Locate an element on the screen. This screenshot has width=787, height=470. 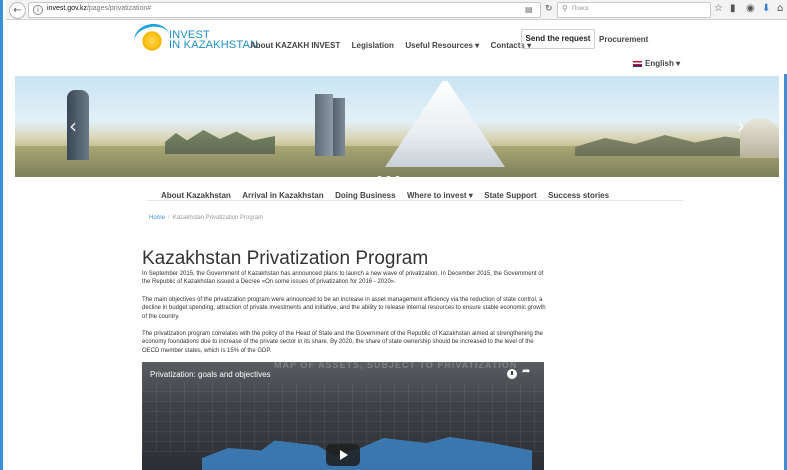
breadcrumb-home: Home is located at coordinates (157, 218).